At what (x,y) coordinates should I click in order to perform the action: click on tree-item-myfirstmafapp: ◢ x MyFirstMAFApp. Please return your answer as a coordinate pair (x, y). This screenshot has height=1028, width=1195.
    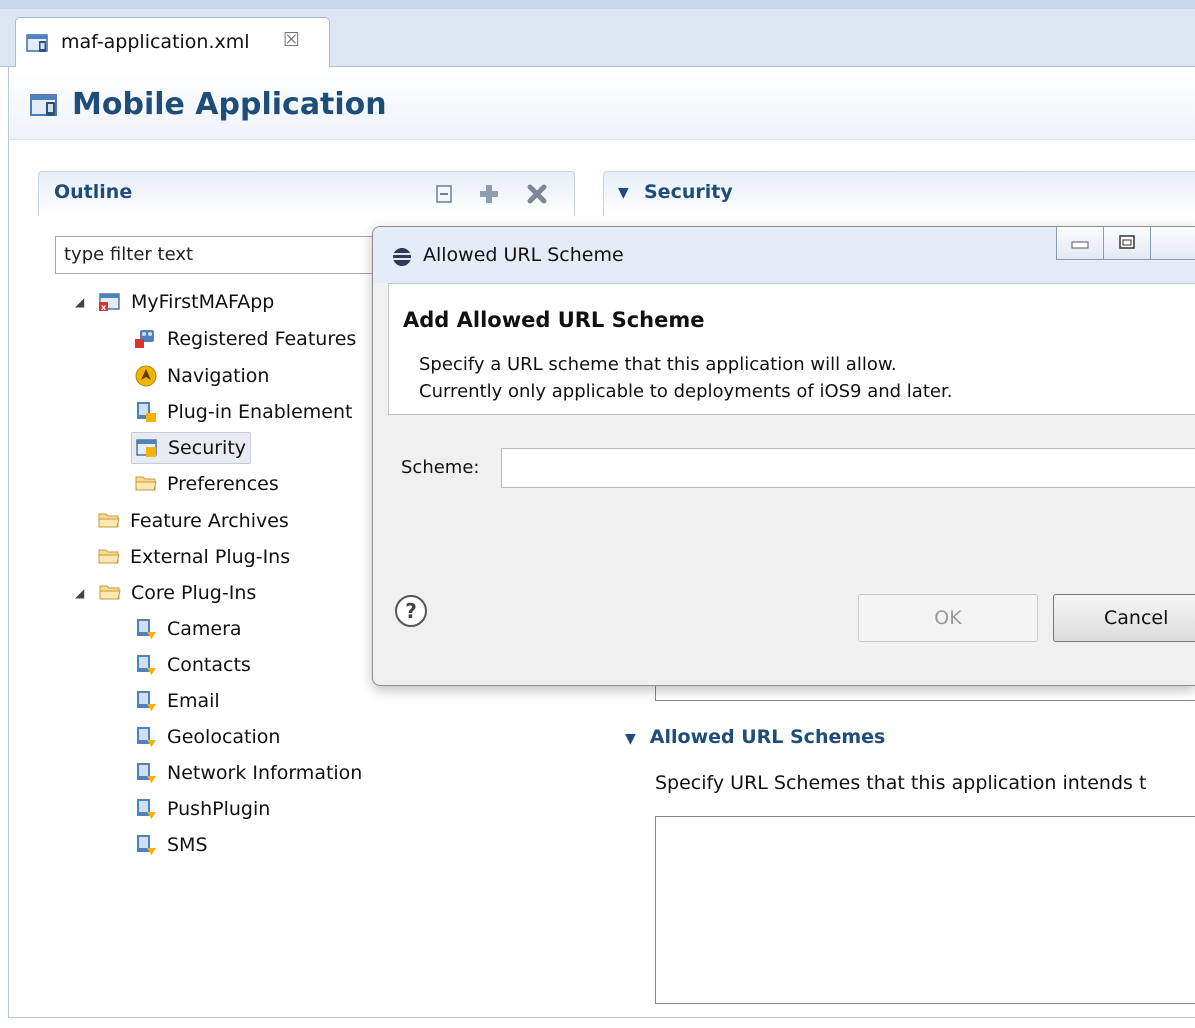
    Looking at the image, I should click on (174, 302).